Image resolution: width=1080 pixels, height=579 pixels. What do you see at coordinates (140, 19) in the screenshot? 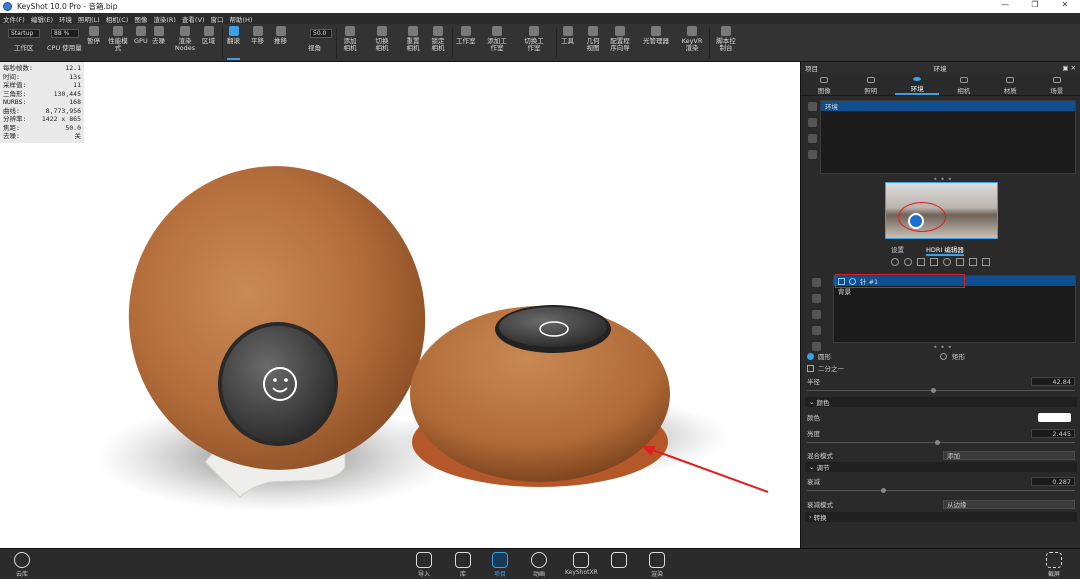
I see `menu-image: 图像` at bounding box center [140, 19].